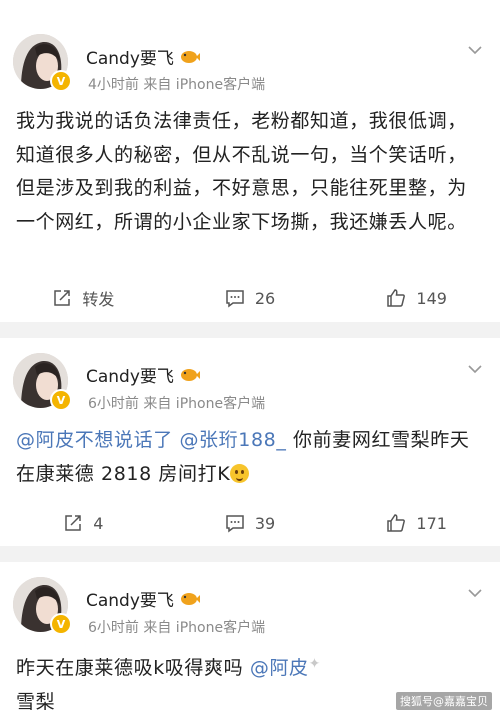 Image resolution: width=500 pixels, height=722 pixels. Describe the element at coordinates (431, 523) in the screenshot. I see `like-count: 171` at that location.